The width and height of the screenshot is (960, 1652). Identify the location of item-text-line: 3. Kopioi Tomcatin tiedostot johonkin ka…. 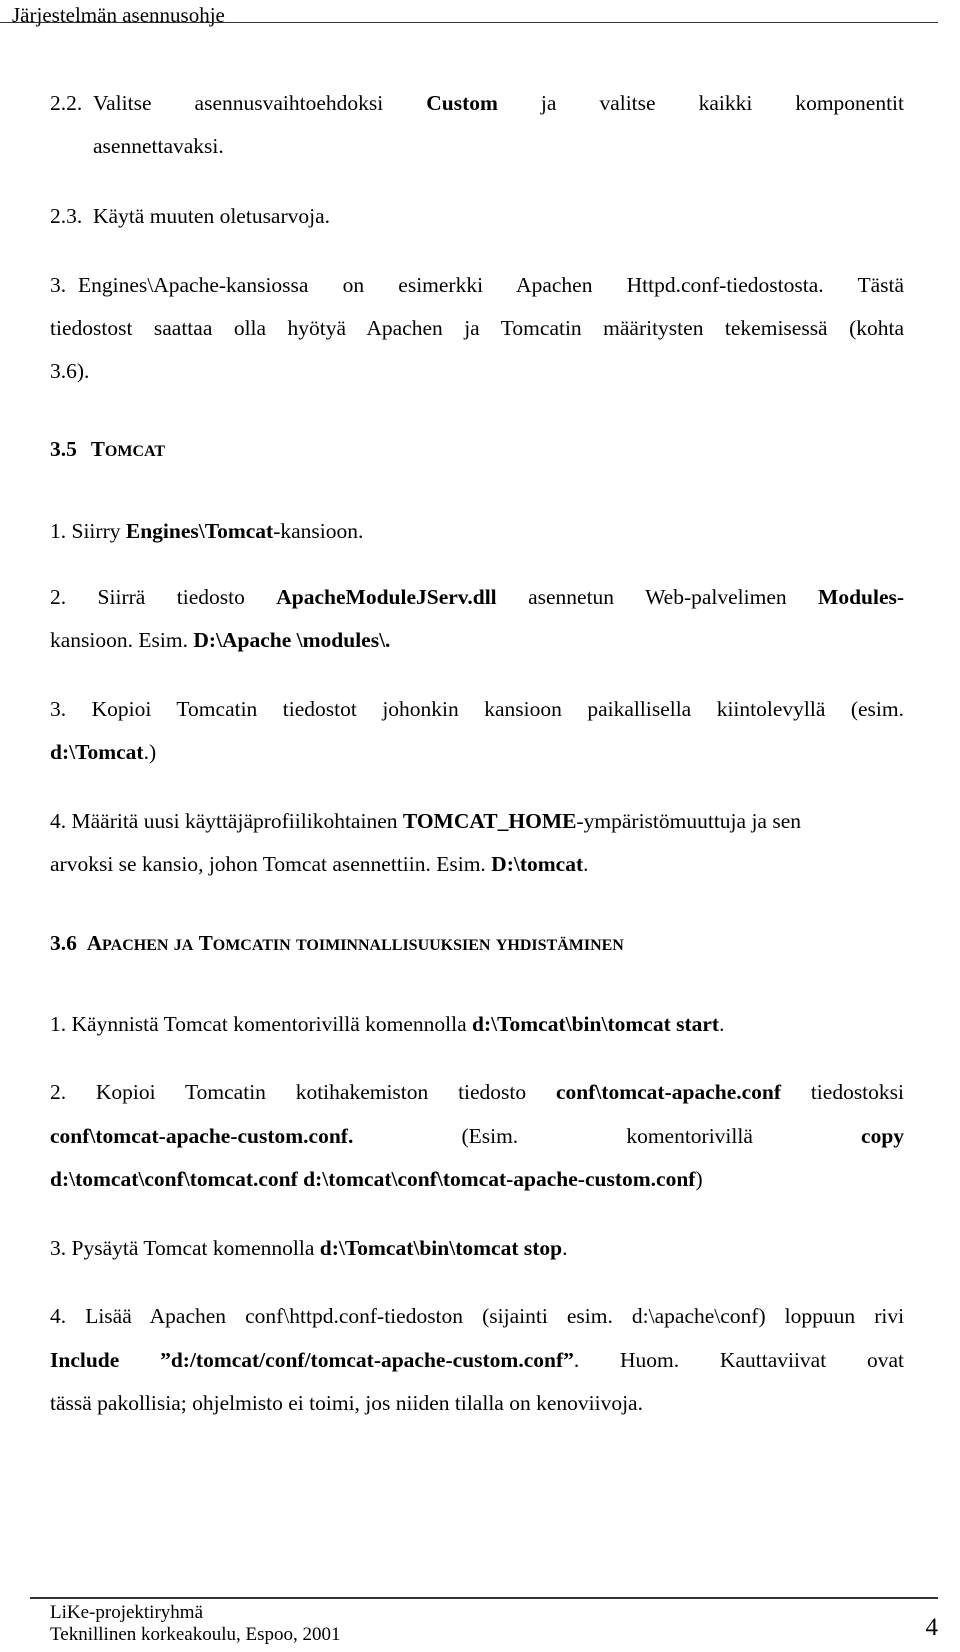
(477, 709).